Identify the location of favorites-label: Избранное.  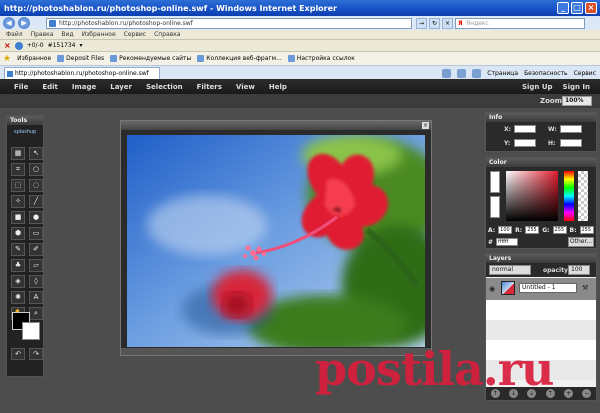
(34, 58).